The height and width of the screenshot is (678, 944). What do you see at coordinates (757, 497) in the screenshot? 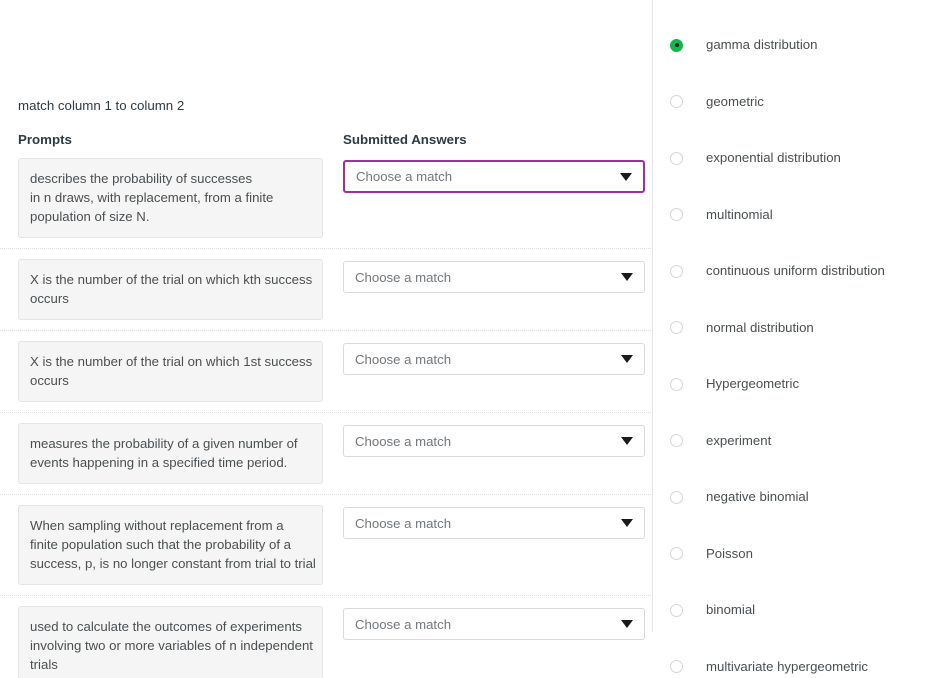
I see `answer-bank-option-label: negative binomial` at bounding box center [757, 497].